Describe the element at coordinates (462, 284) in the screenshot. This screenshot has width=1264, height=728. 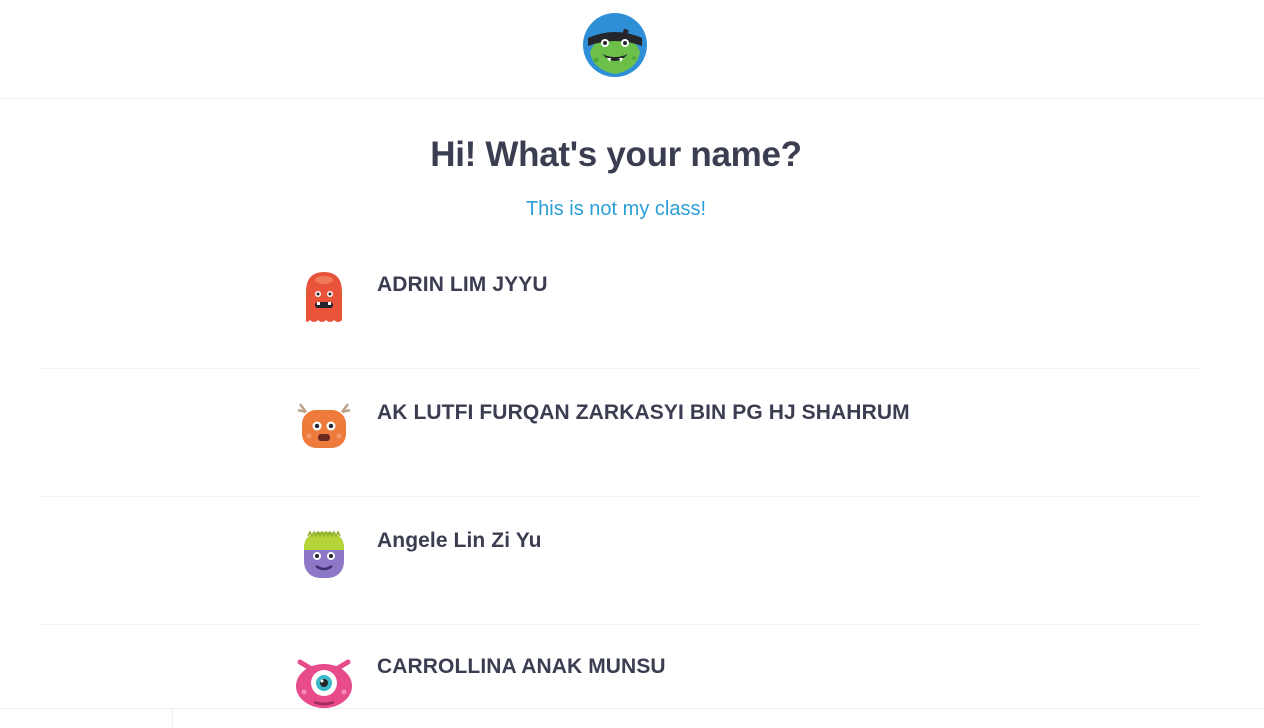
I see `student-name: ADRIN LIM JYYU` at that location.